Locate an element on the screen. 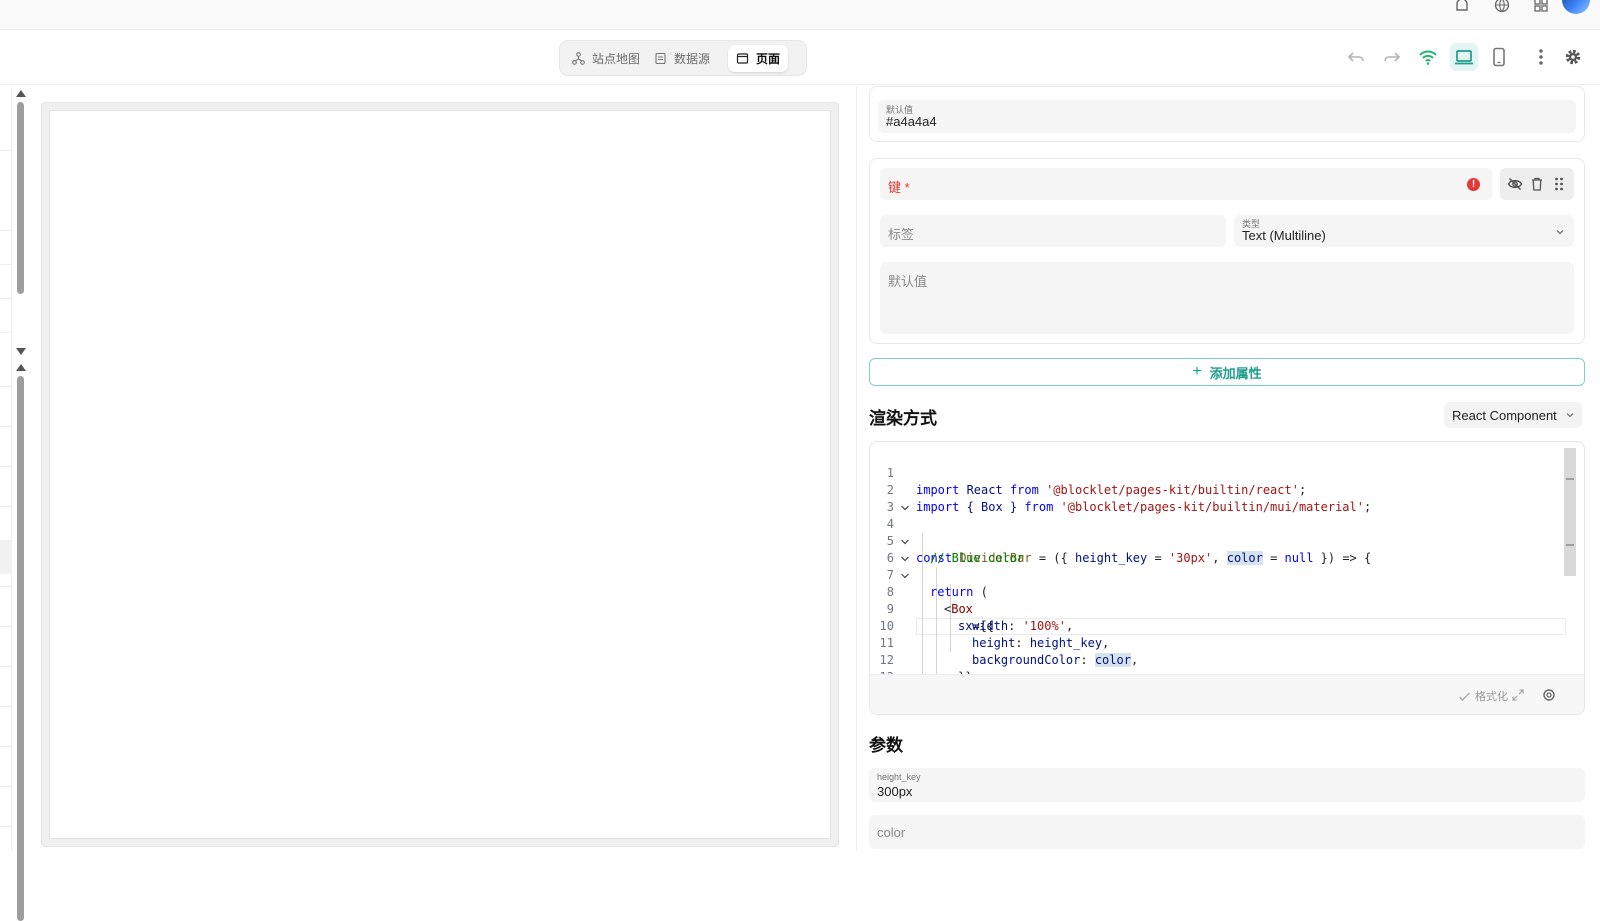  code-line: 12 }} is located at coordinates (926, 668).